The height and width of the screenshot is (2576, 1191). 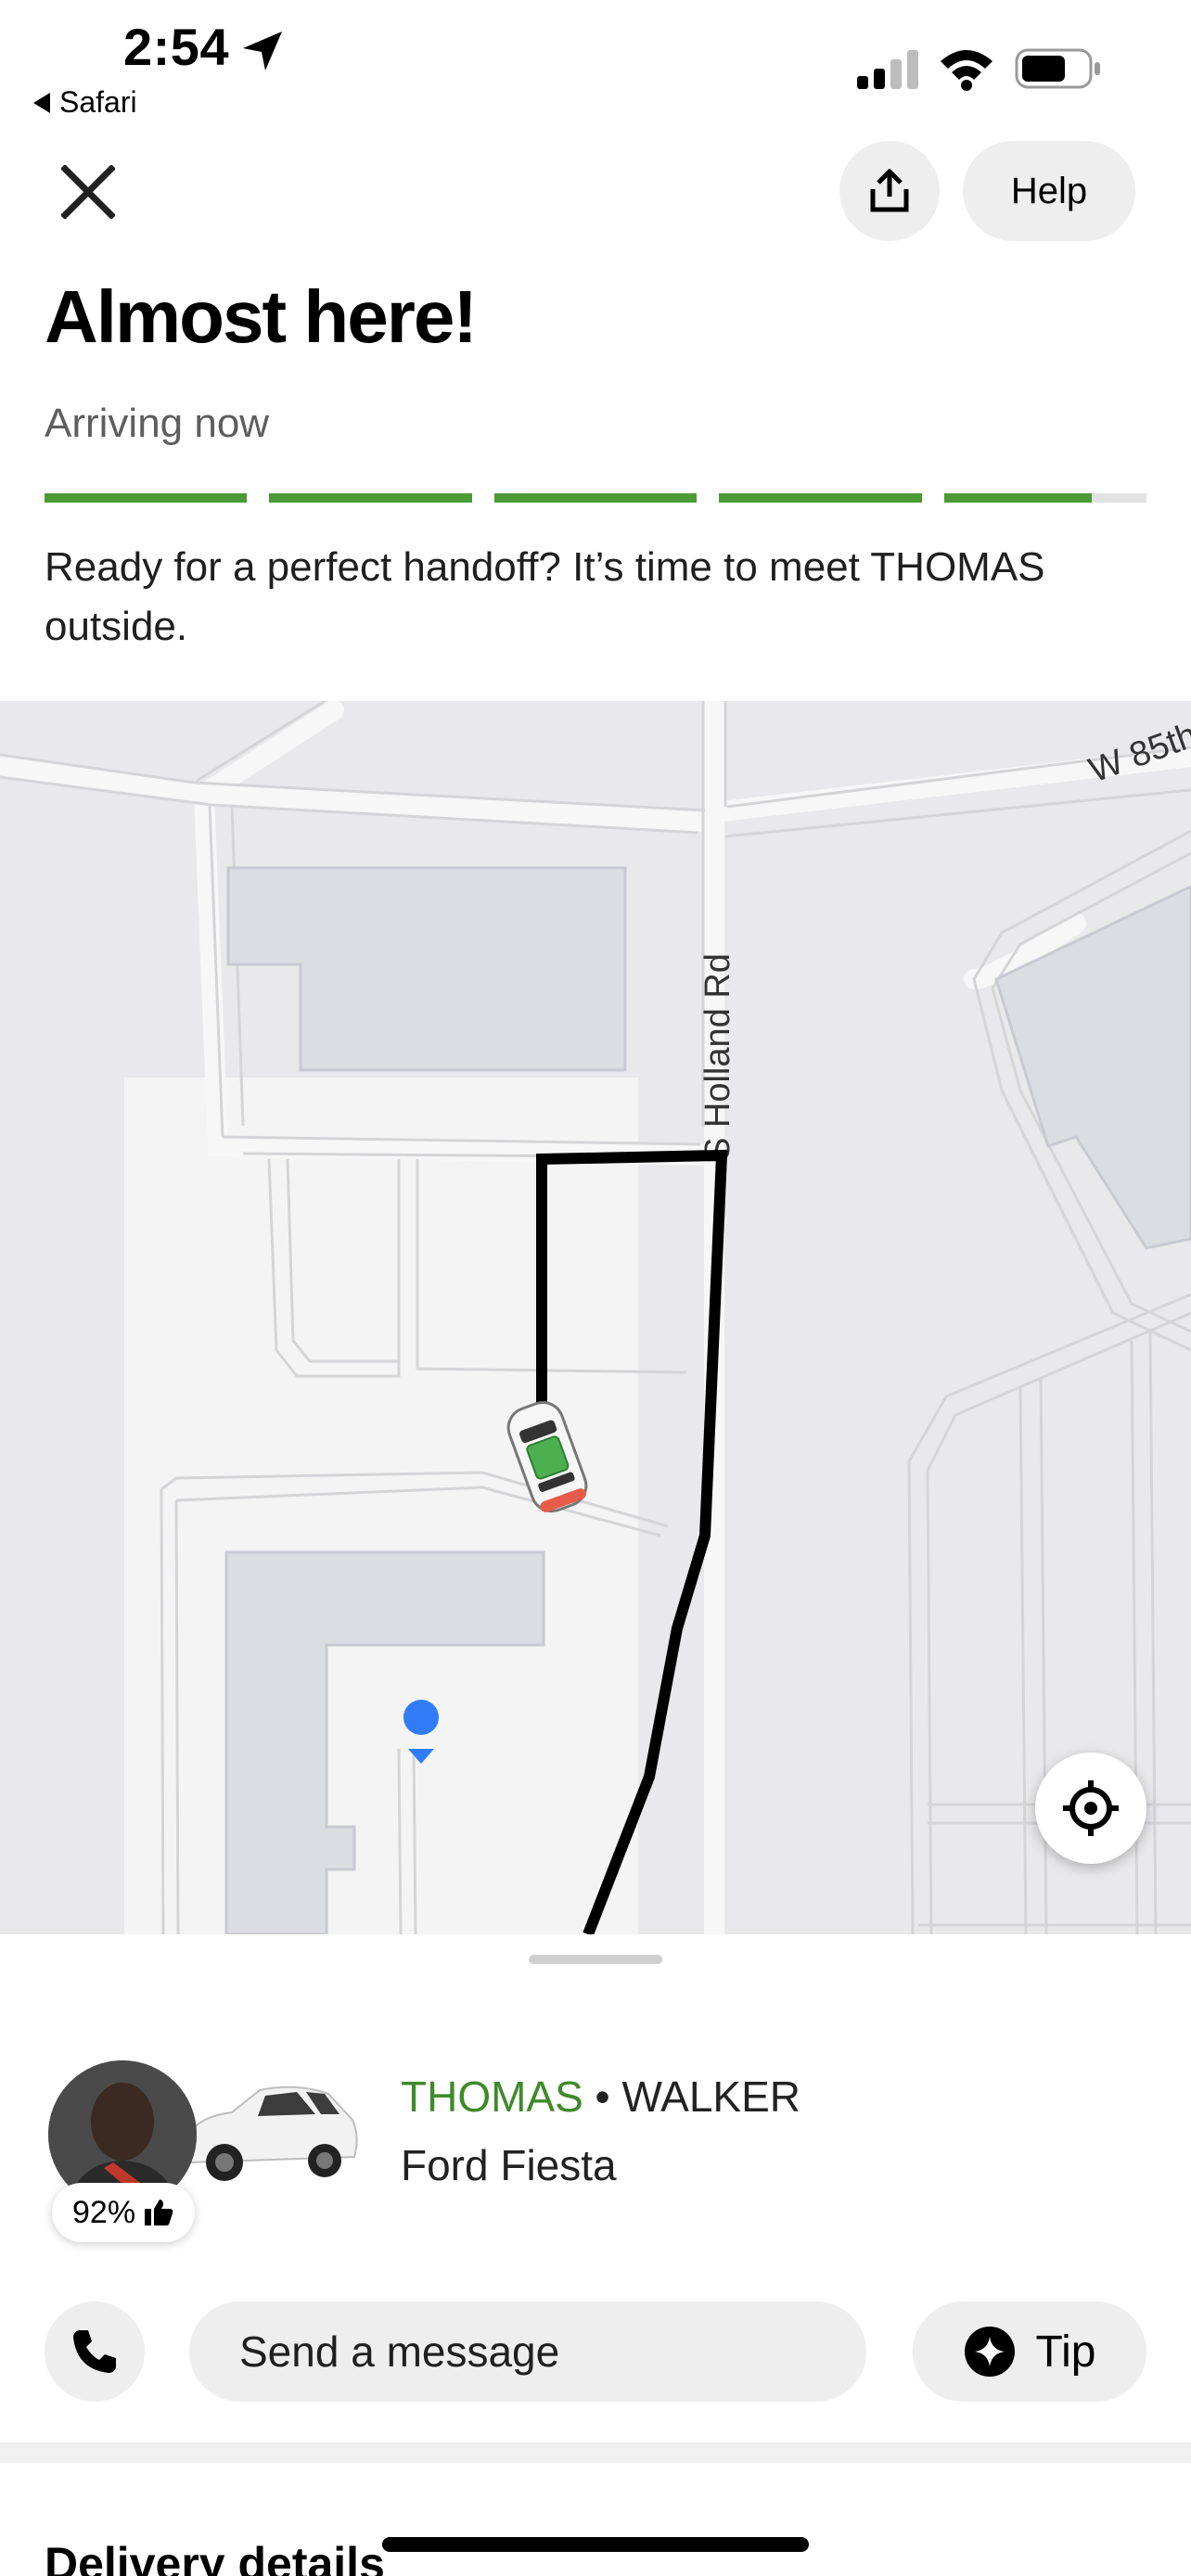 I want to click on sheet-drag-handle, so click(x=595, y=1959).